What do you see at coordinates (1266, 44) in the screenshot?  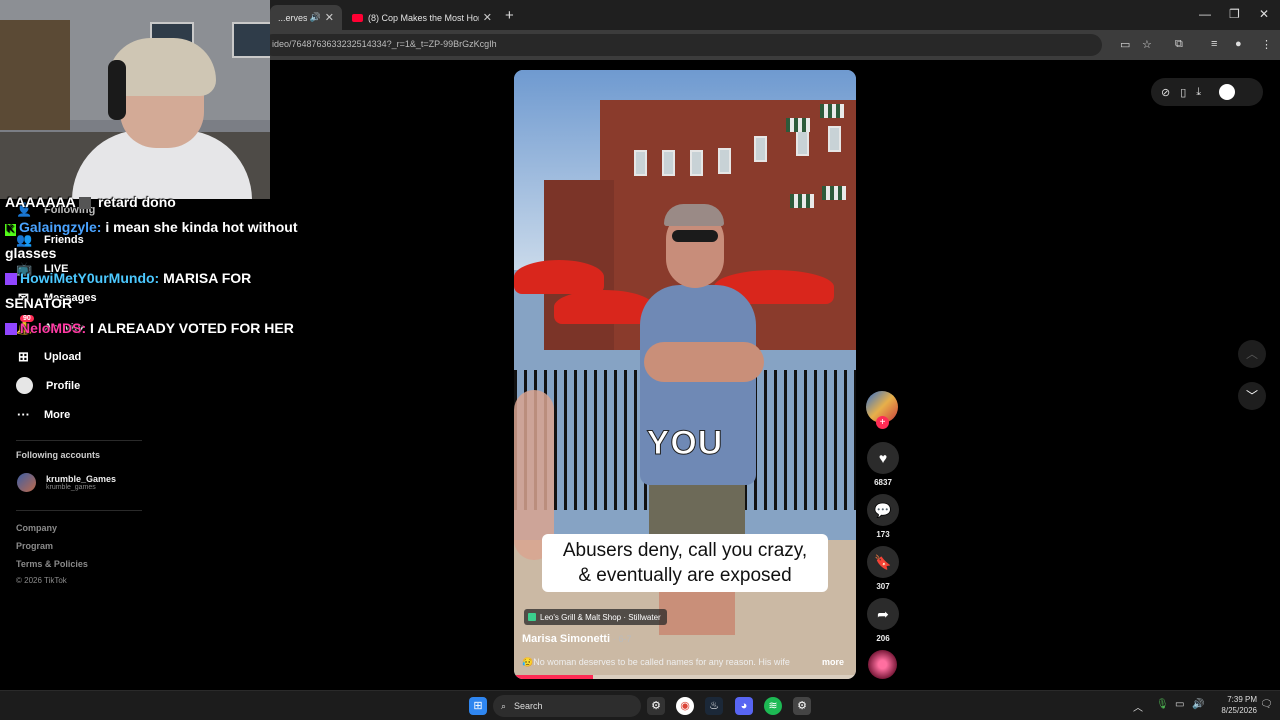 I see `menu-kebab-icon: ⋮` at bounding box center [1266, 44].